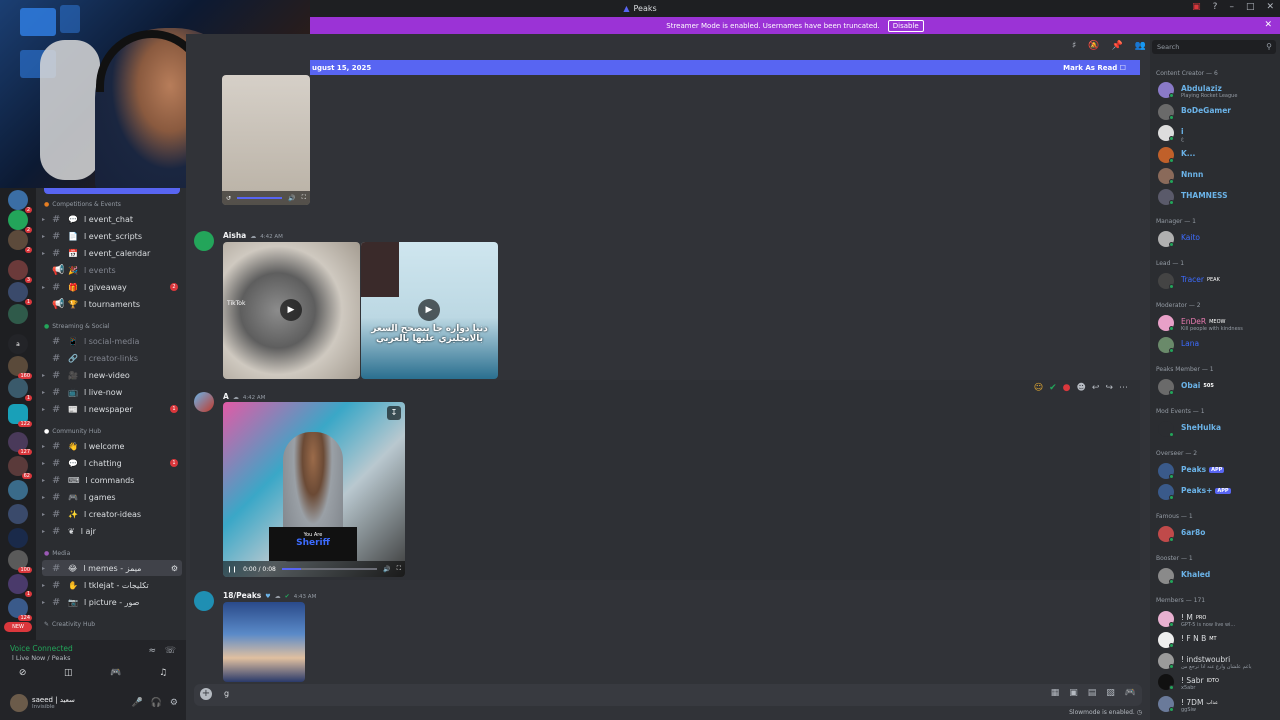  What do you see at coordinates (1250, 7) in the screenshot?
I see `maximize-button: □` at bounding box center [1250, 7].